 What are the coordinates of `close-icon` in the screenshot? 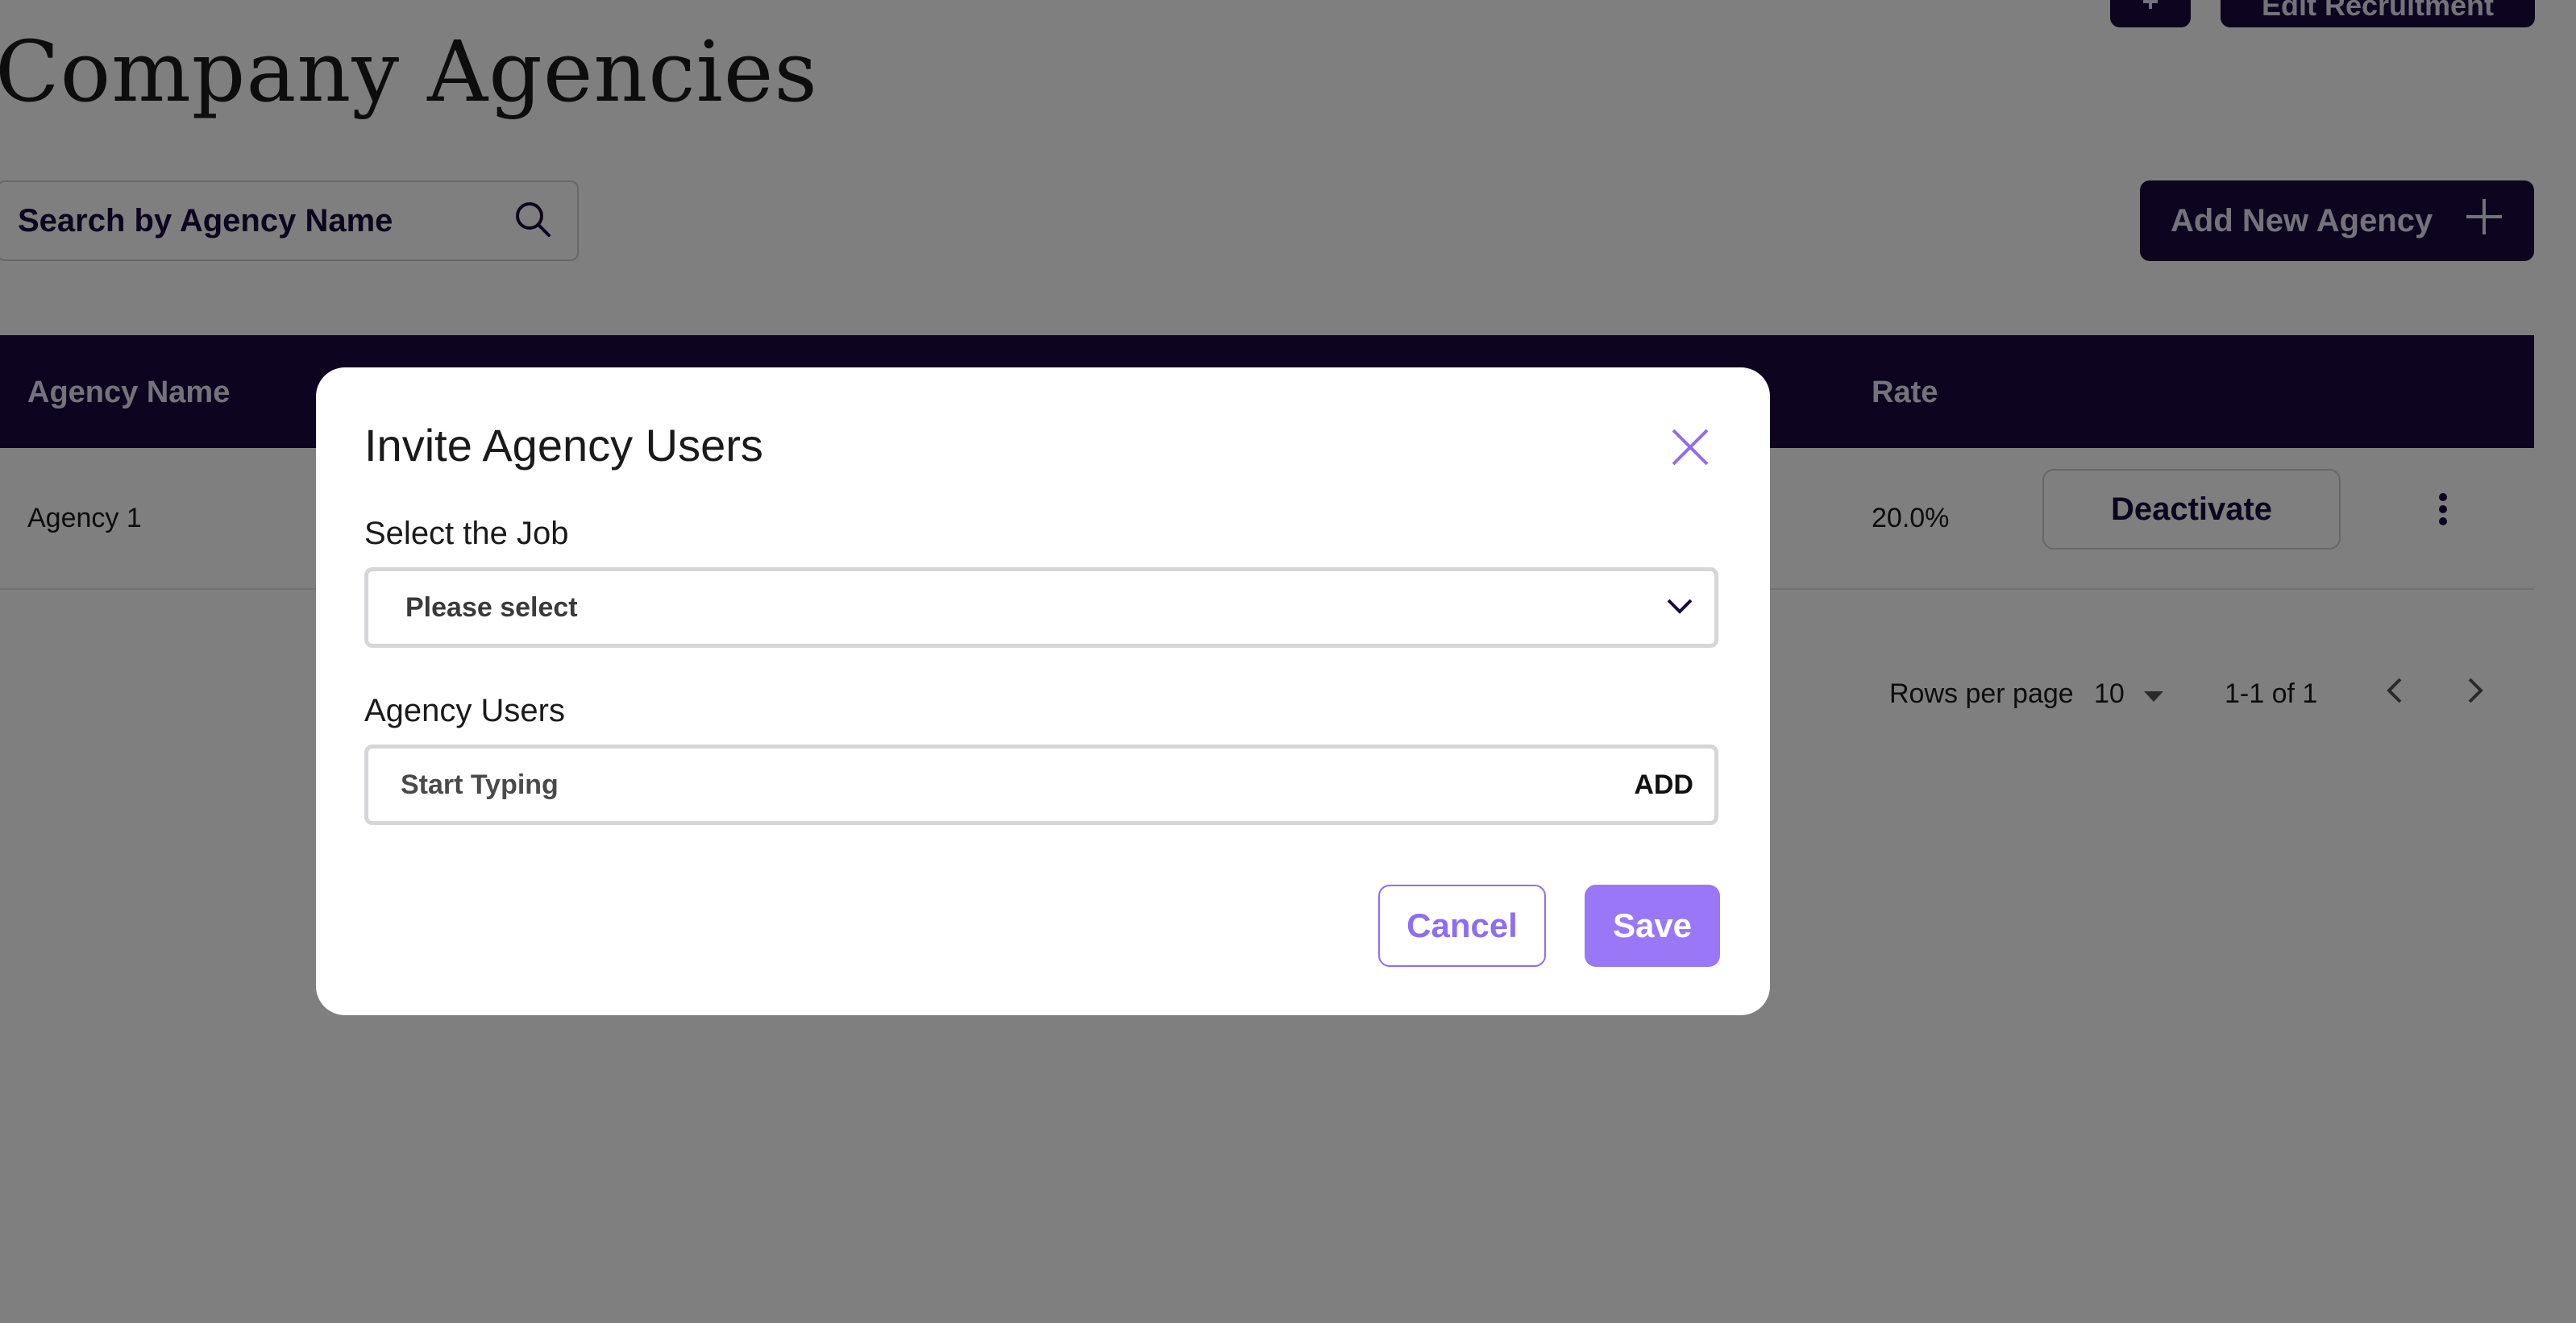 It's located at (1690, 447).